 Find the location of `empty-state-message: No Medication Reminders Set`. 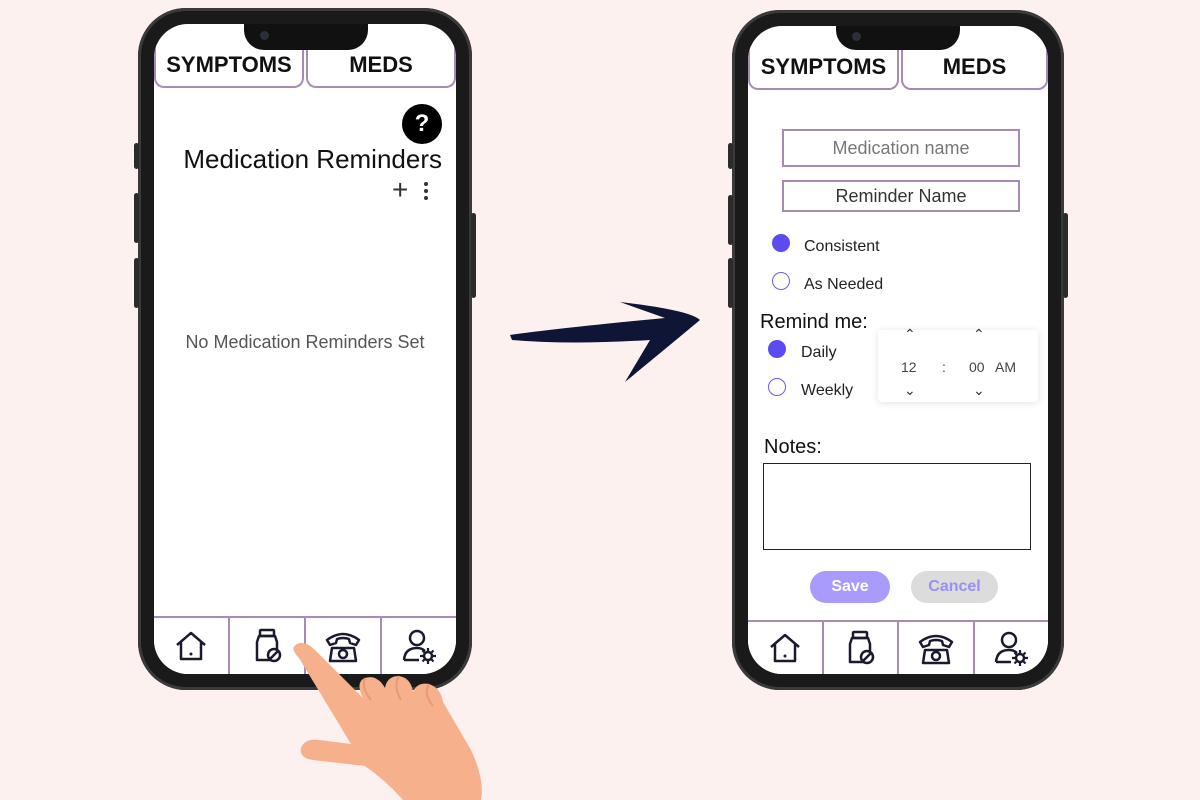

empty-state-message: No Medication Reminders Set is located at coordinates (305, 342).